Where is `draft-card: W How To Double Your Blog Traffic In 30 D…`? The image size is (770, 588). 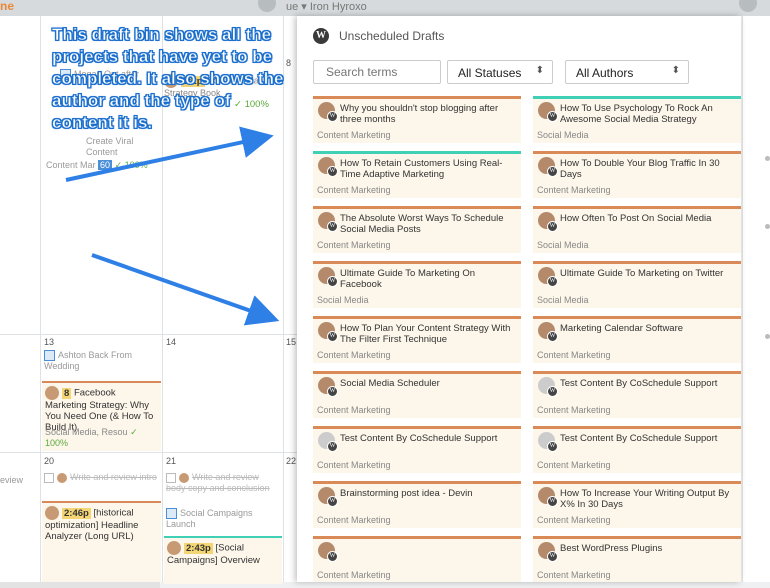
draft-card: W How To Double Your Blog Traffic In 30 D… is located at coordinates (637, 174).